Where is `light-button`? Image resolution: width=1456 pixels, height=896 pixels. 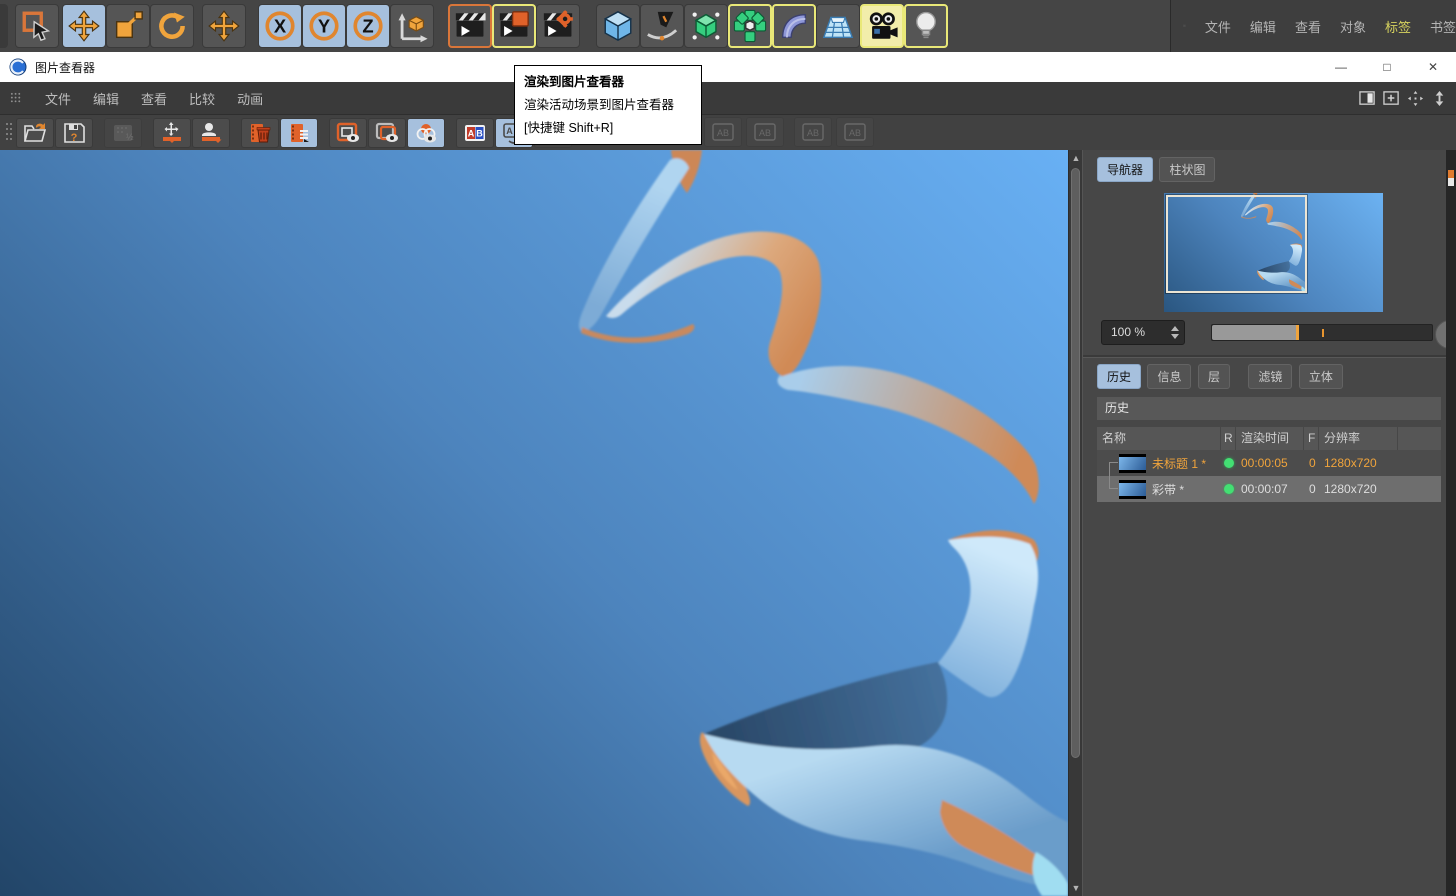
light-button is located at coordinates (926, 26).